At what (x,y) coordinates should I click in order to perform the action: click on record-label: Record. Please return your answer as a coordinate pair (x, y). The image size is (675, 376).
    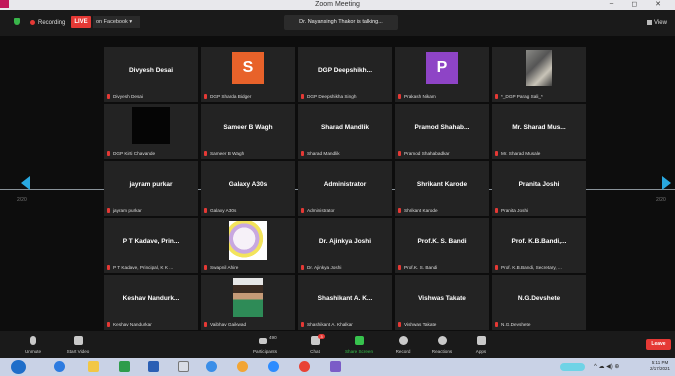
    Looking at the image, I should click on (403, 351).